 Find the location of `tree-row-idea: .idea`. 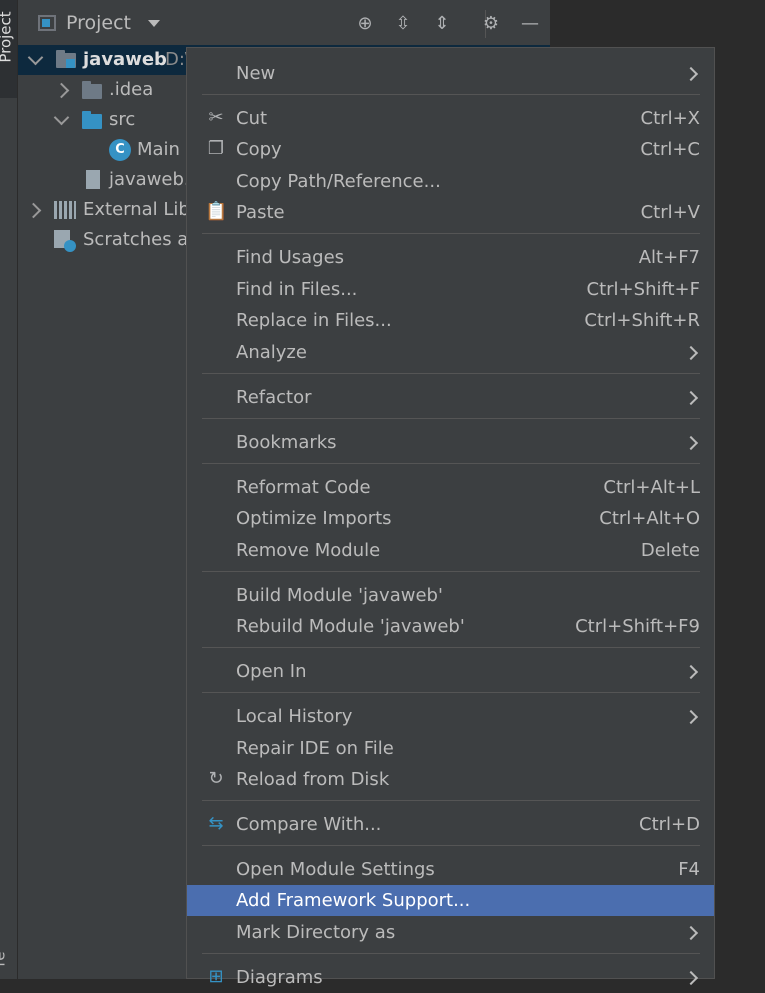

tree-row-idea: .idea is located at coordinates (102, 90).